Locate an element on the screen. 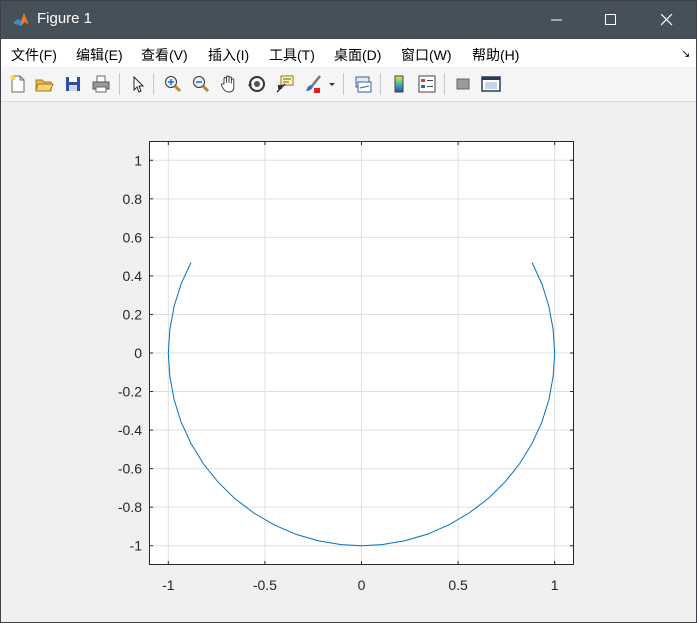 The image size is (697, 623). rotate-3d-icon is located at coordinates (257, 84).